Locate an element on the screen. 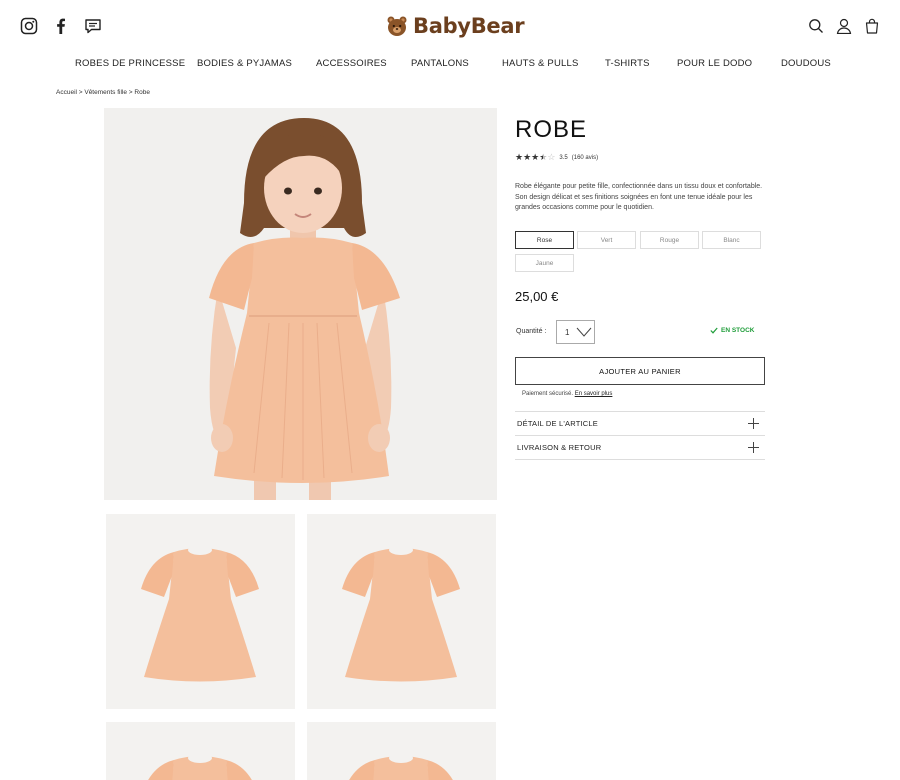 Image resolution: width=900 pixels, height=780 pixels. nav-item-hauts-pulls: HAUTS & PULLS is located at coordinates (540, 63).